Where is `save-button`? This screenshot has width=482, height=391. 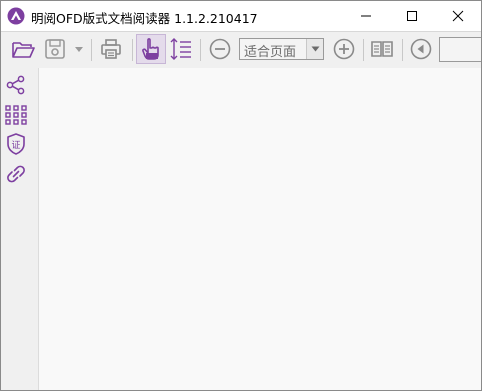
save-button is located at coordinates (55, 49).